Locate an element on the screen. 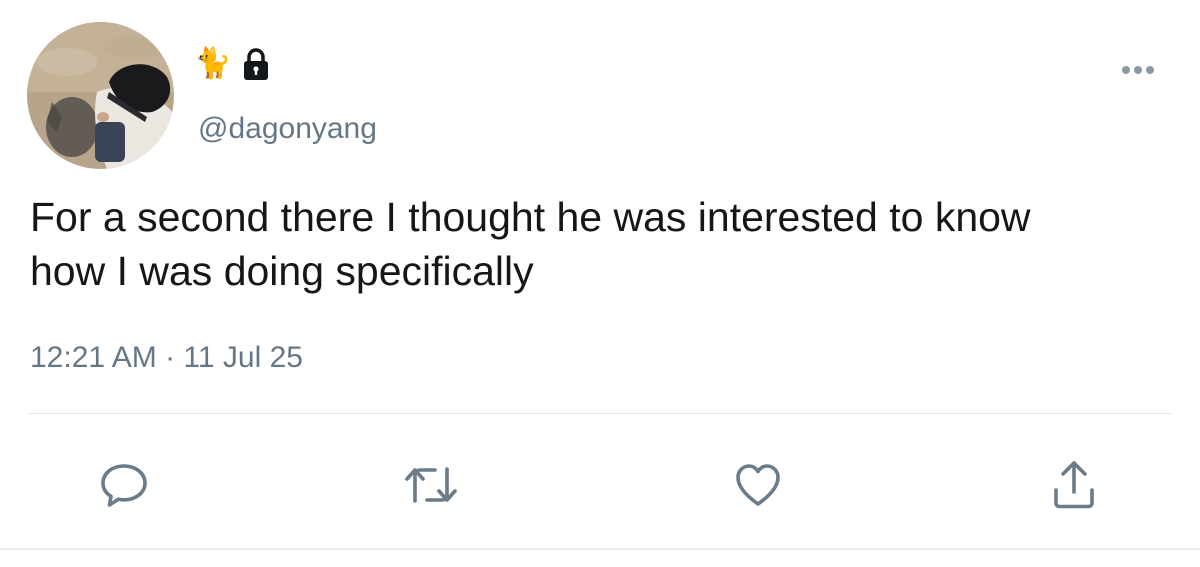 Image resolution: width=1200 pixels, height=567 pixels. cat-emoji: 🐈 is located at coordinates (213, 63).